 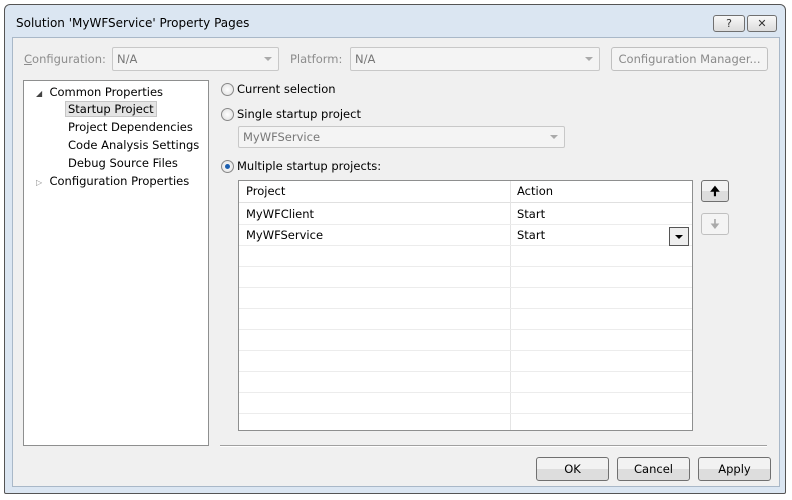 I want to click on tree-item-project-dependencies: Project Dependencies, so click(x=130, y=127).